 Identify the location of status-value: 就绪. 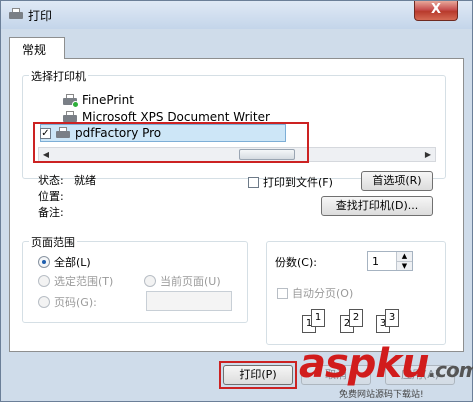
(85, 180).